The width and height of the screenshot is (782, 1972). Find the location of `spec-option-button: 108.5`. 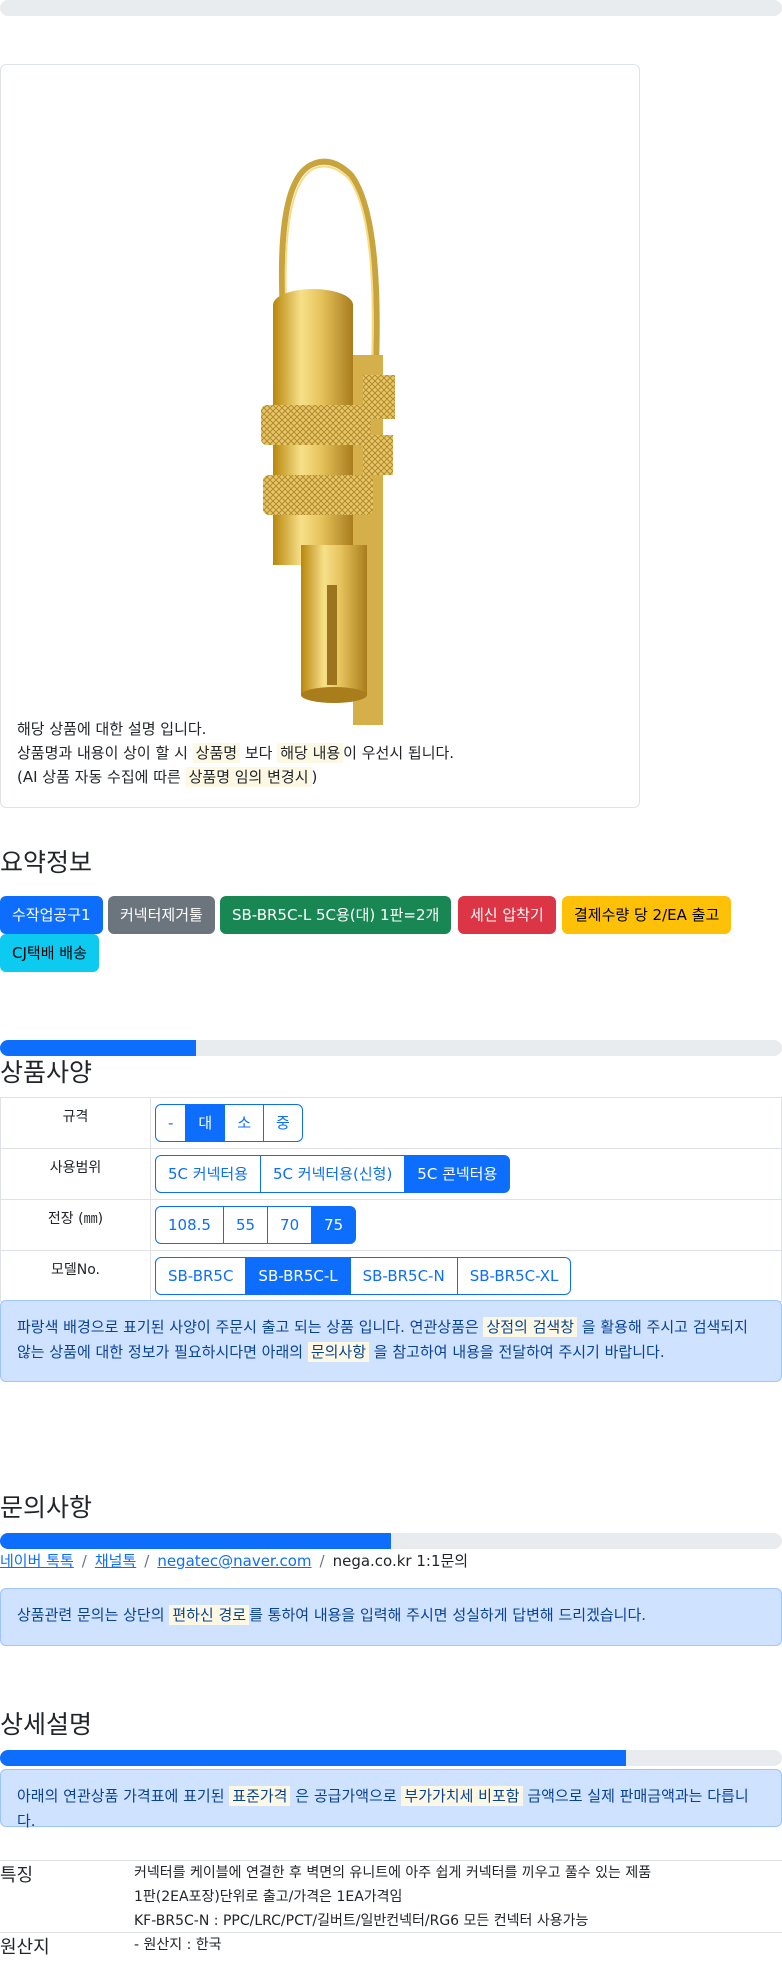

spec-option-button: 108.5 is located at coordinates (189, 1225).